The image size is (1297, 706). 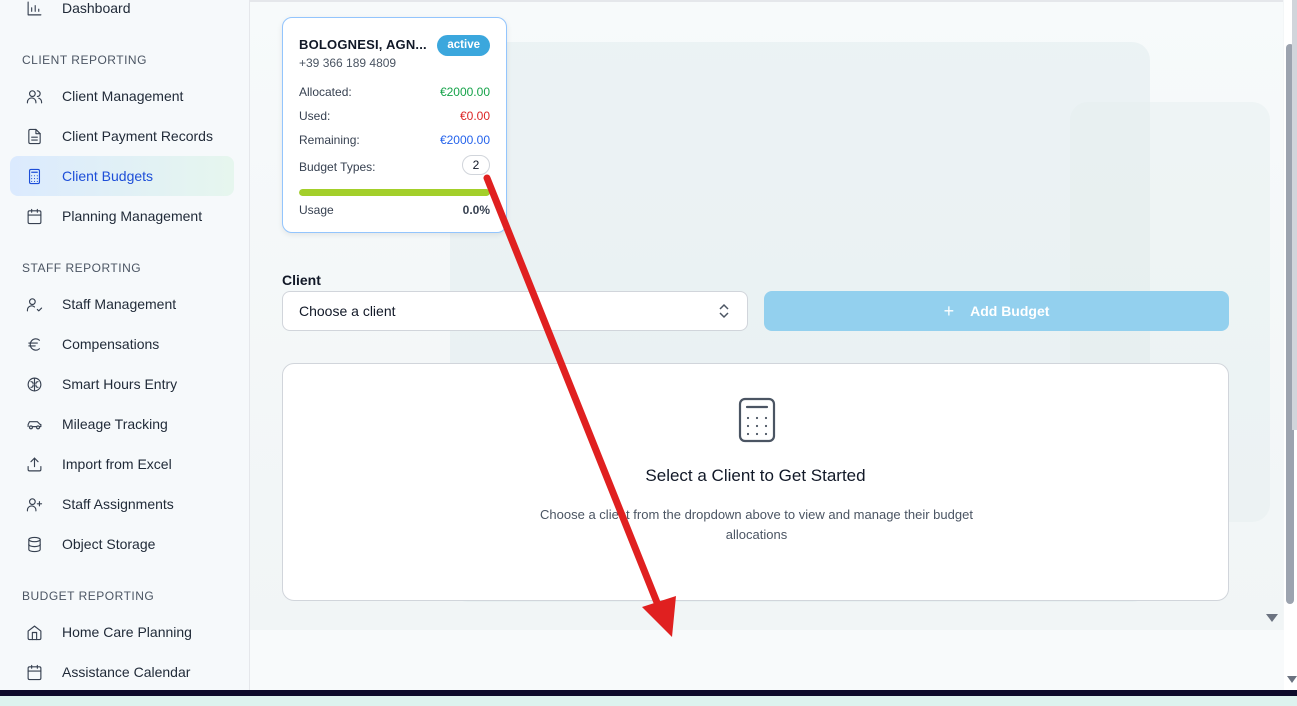 I want to click on bar-chart-icon, so click(x=34, y=9).